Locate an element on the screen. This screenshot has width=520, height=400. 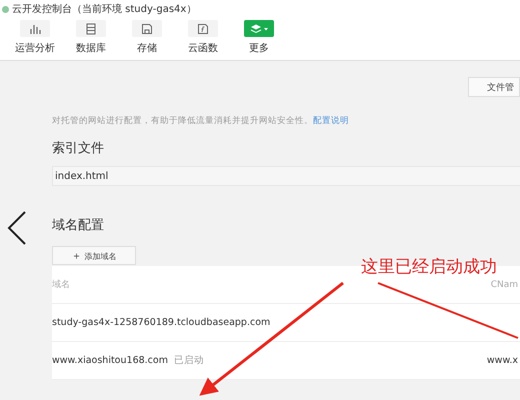
toolbar-button: 数据库 is located at coordinates (91, 39).